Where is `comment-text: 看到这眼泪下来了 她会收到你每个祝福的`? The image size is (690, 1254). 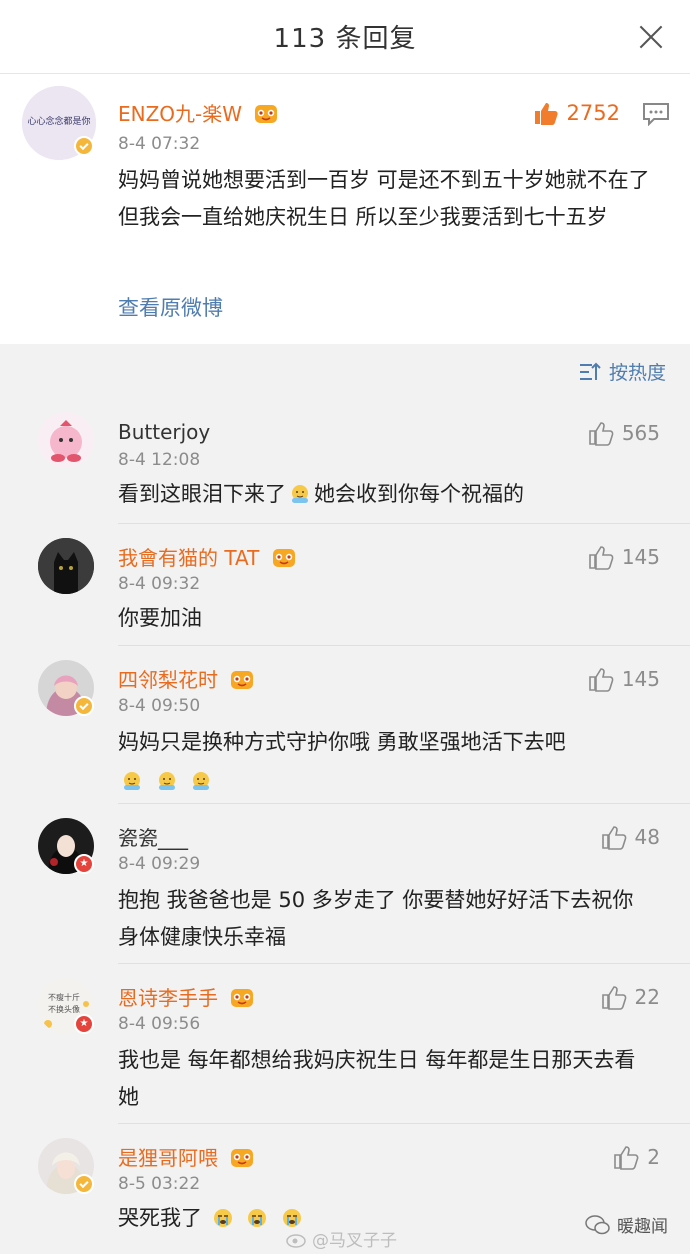 comment-text: 看到这眼泪下来了 她会收到你每个祝福的 is located at coordinates (392, 494).